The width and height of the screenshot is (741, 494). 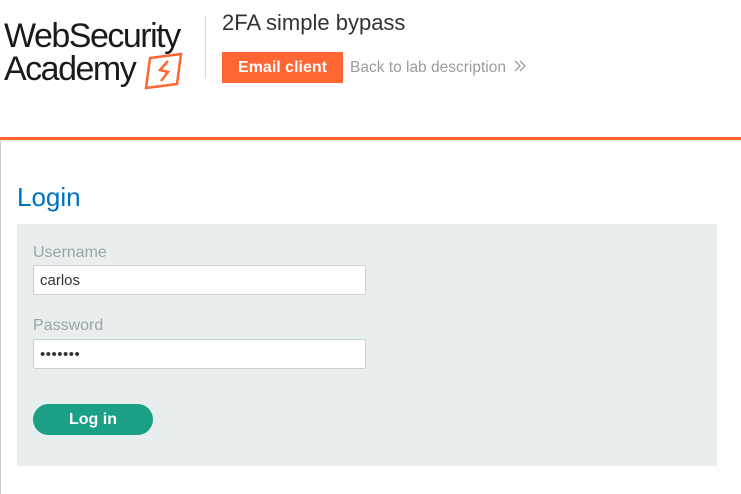 What do you see at coordinates (49, 197) in the screenshot?
I see `page-title: Login` at bounding box center [49, 197].